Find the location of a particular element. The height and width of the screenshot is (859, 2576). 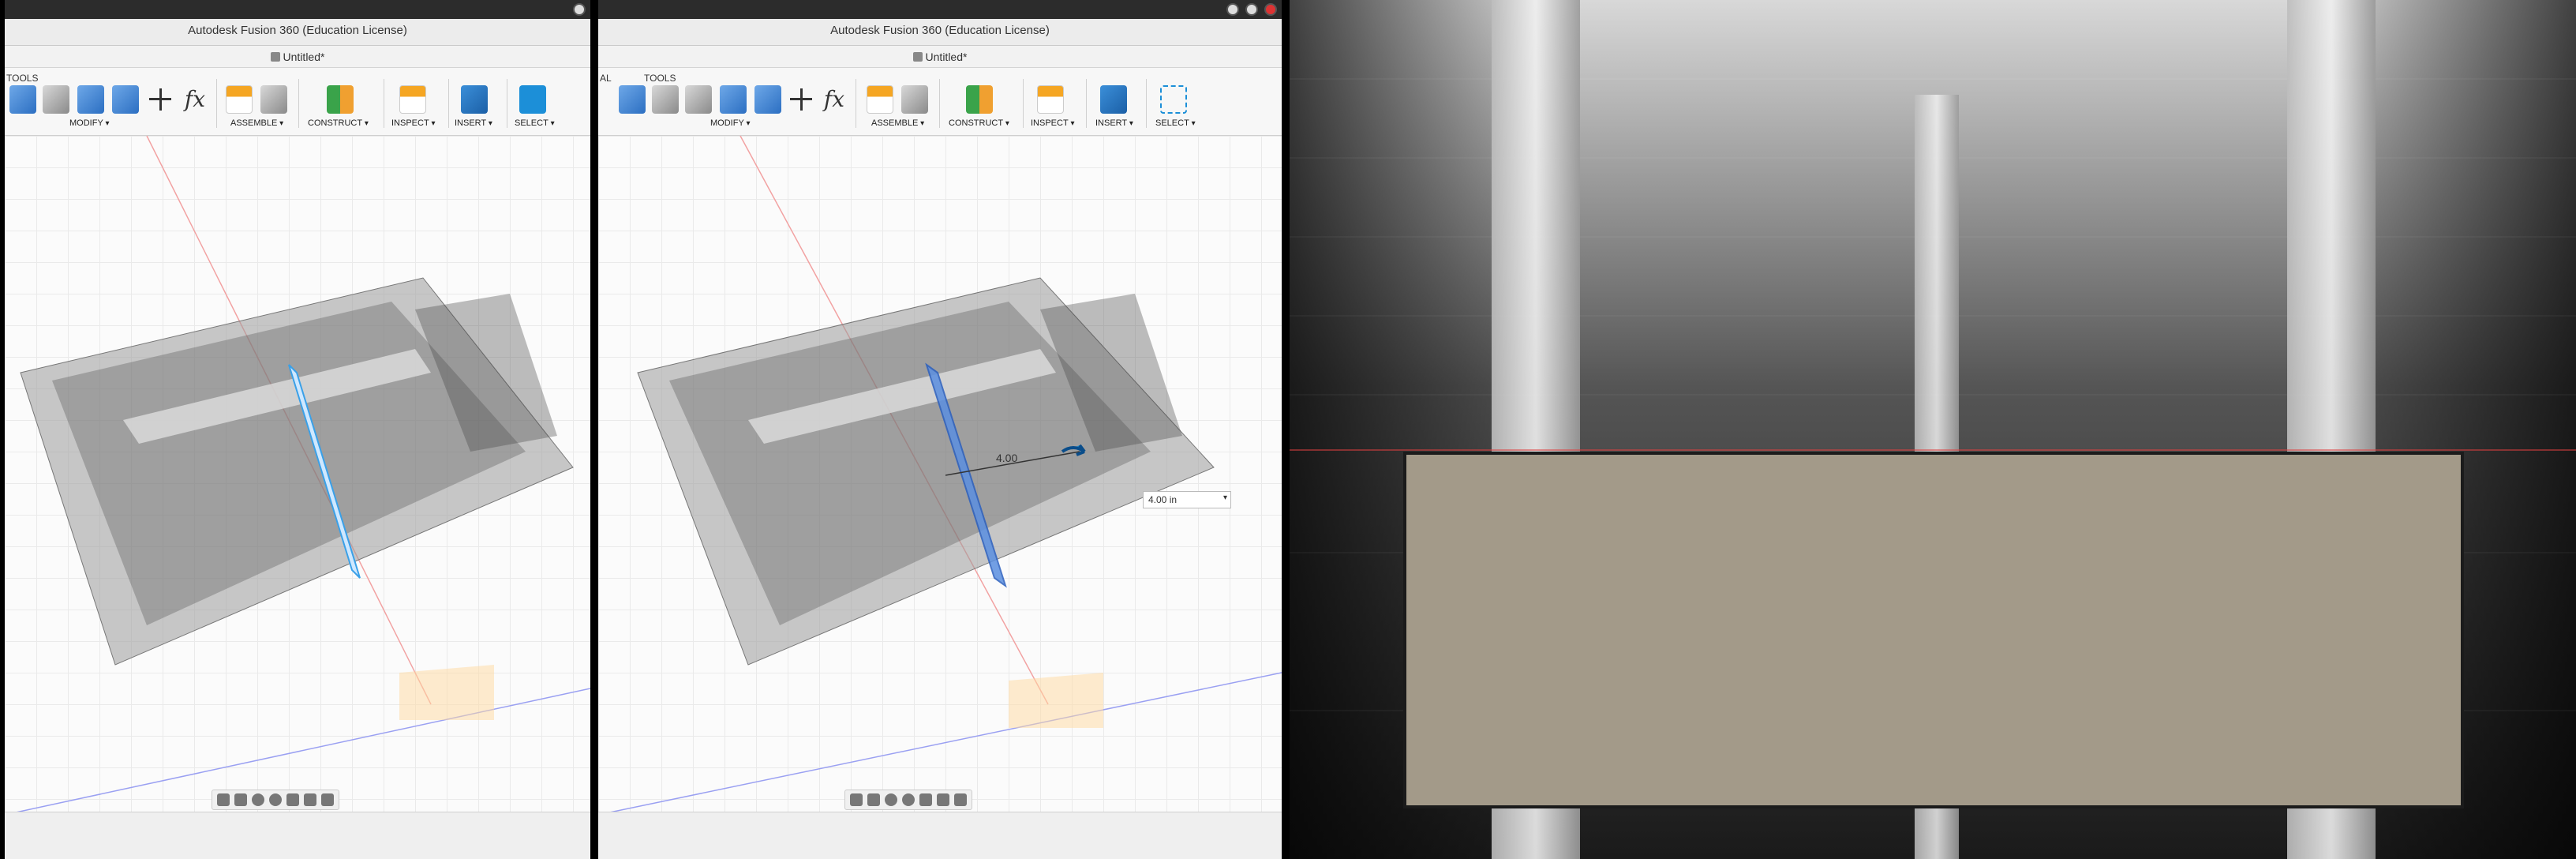

distance-input-value: 4.00 in is located at coordinates (1163, 499).